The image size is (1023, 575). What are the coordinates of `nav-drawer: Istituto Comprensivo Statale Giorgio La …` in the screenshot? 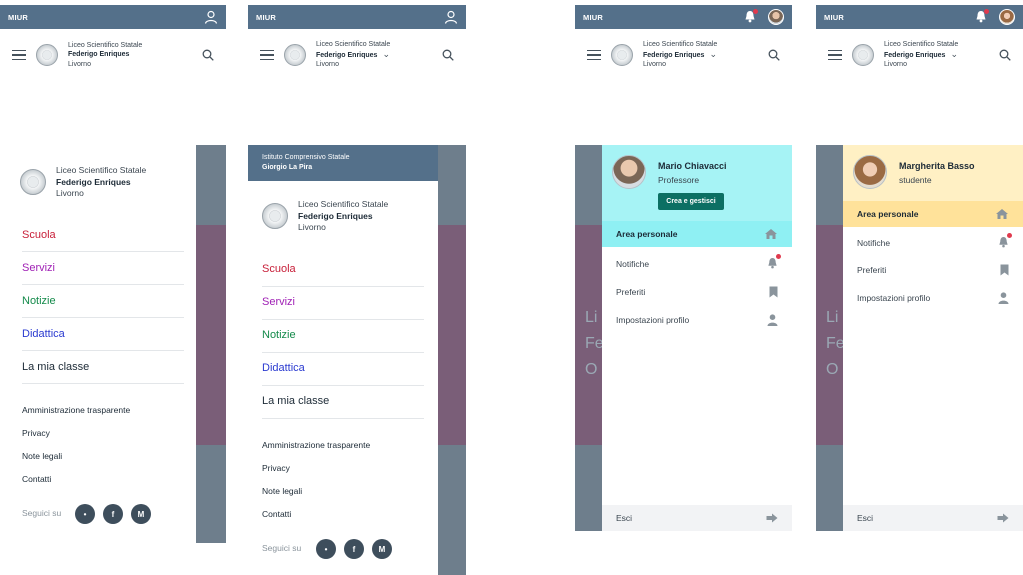 It's located at (343, 360).